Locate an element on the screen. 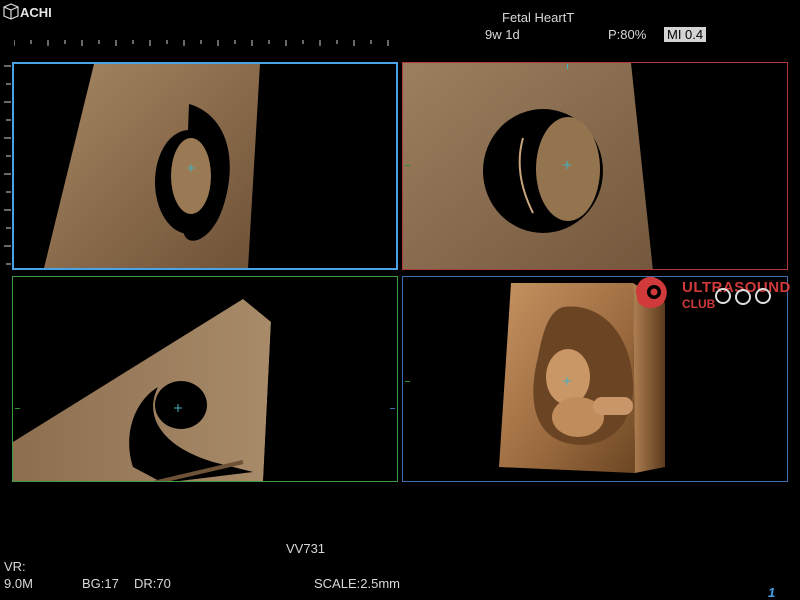  baby-faces-icon is located at coordinates (743, 296).